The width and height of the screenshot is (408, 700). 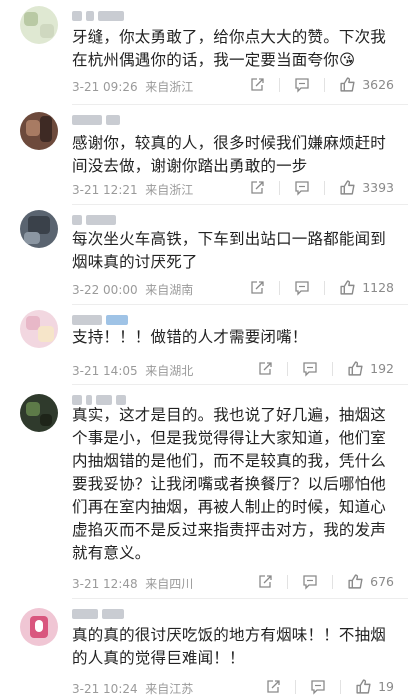 What do you see at coordinates (105, 290) in the screenshot?
I see `comment-time: 3-22 00:00` at bounding box center [105, 290].